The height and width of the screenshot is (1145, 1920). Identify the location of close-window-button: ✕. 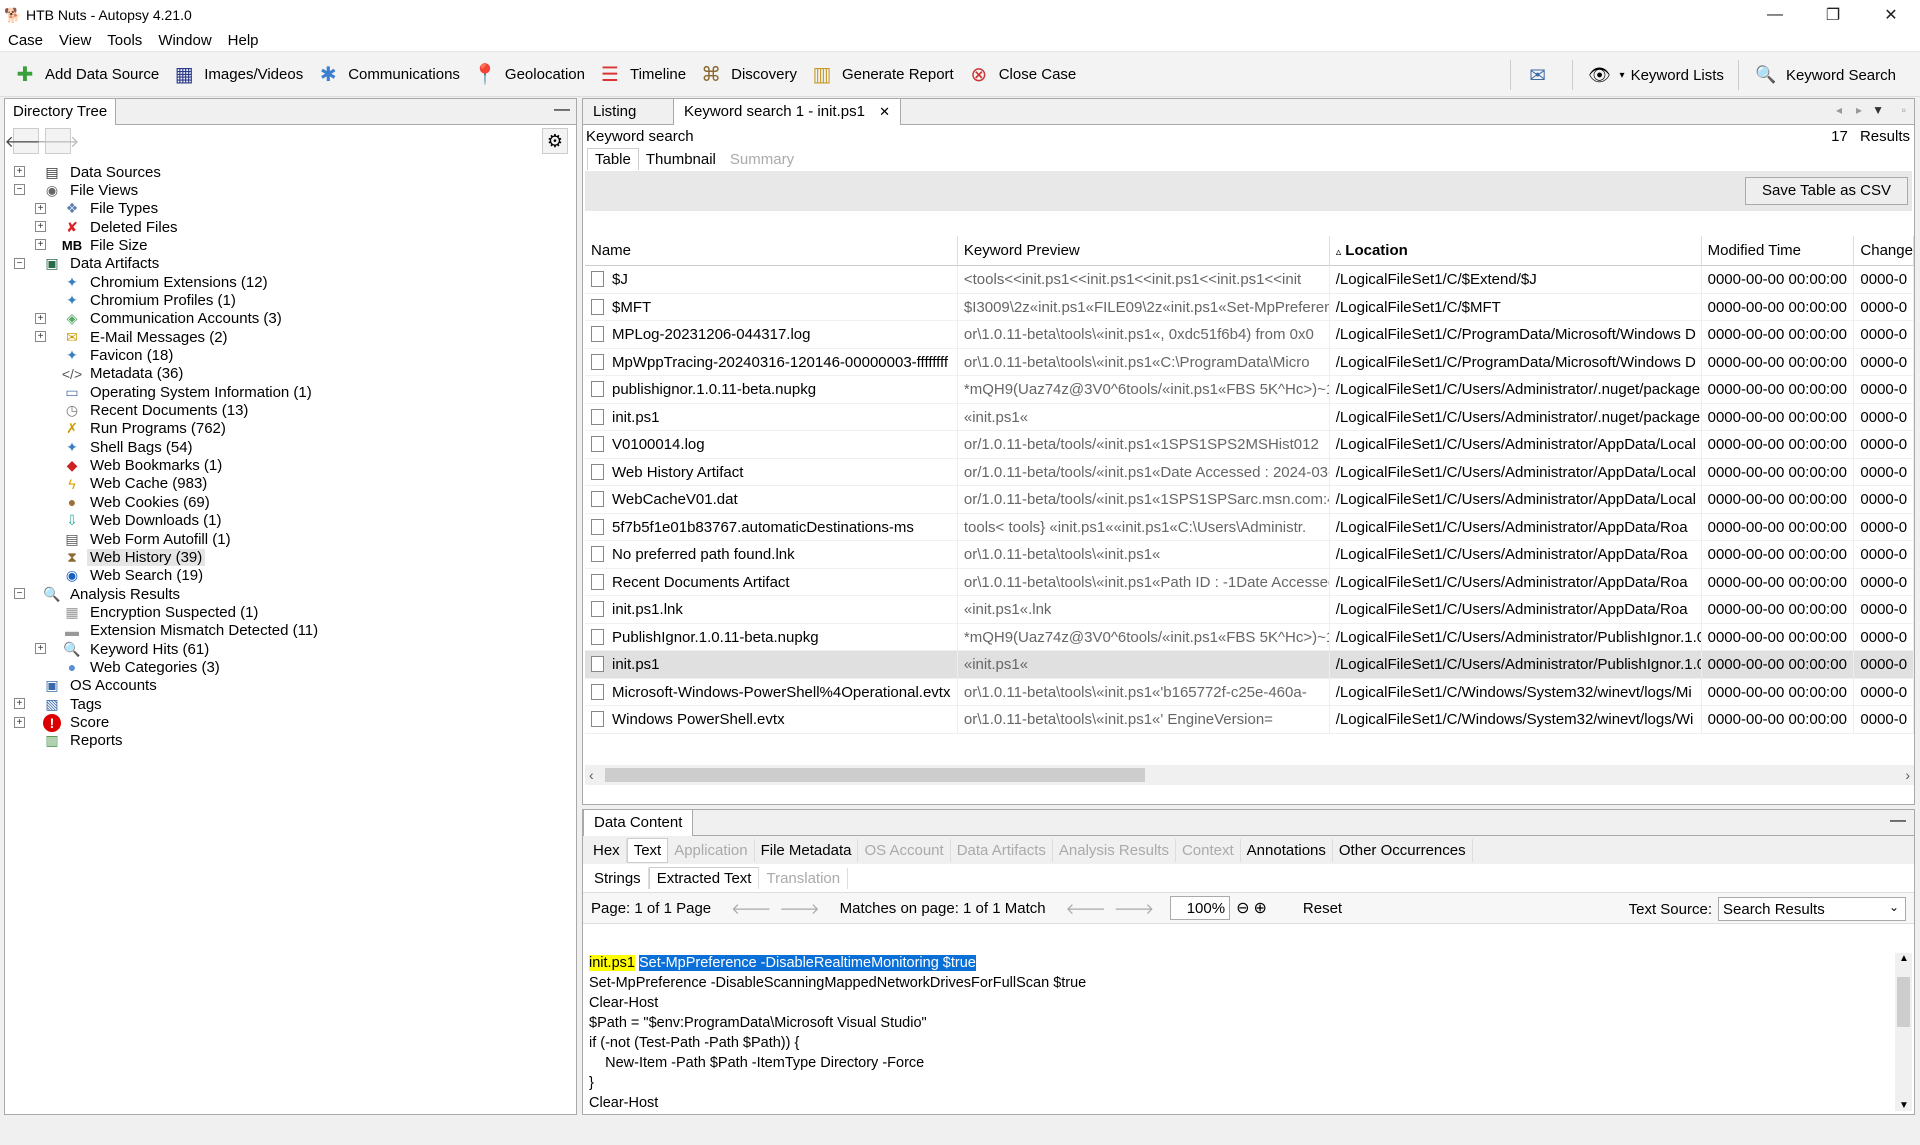
(1891, 15).